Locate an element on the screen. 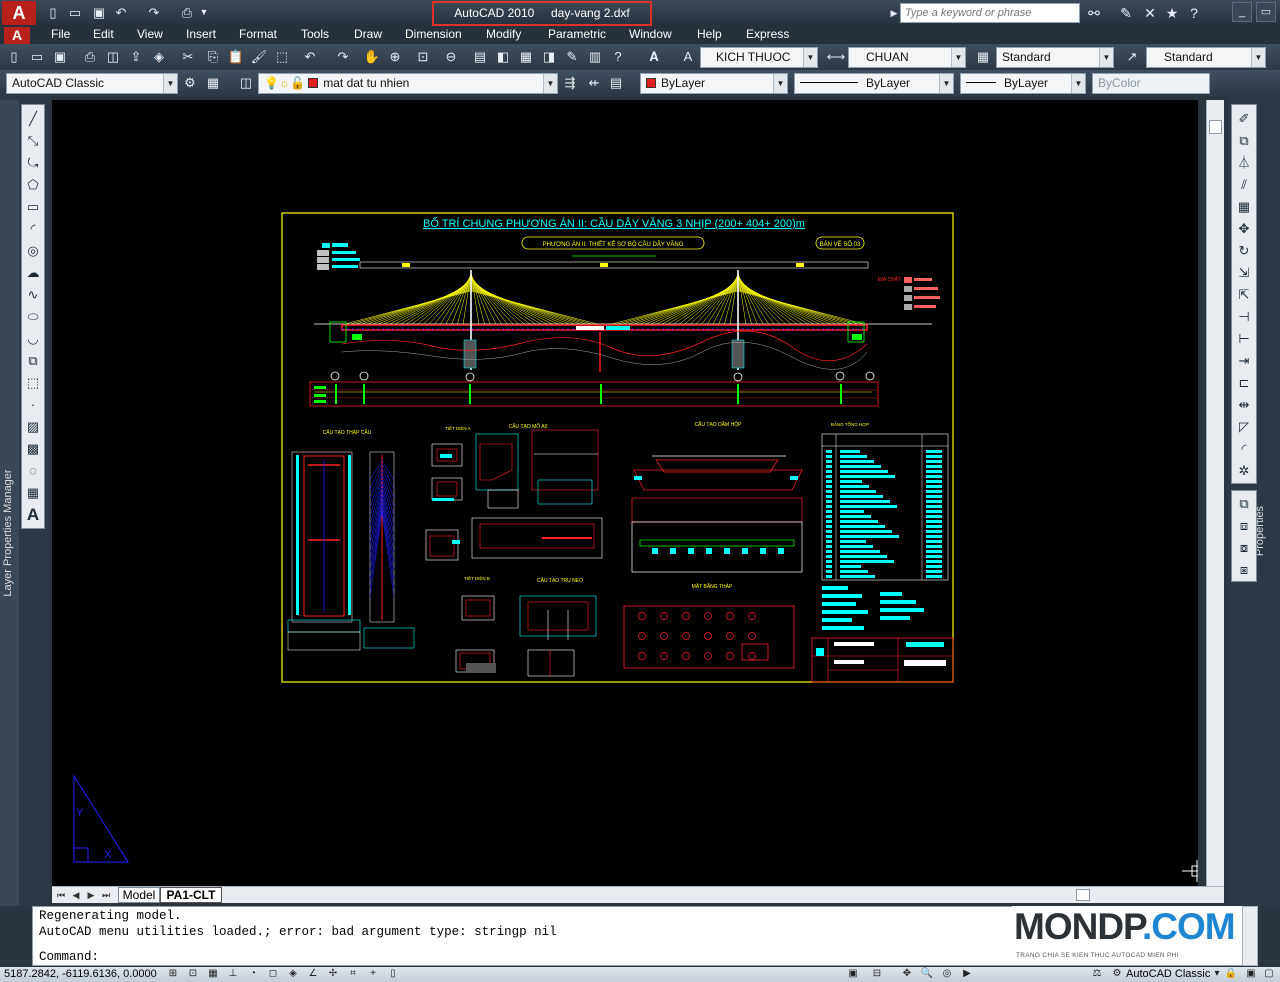  quickcalc-icon: ▥ is located at coordinates (595, 57).